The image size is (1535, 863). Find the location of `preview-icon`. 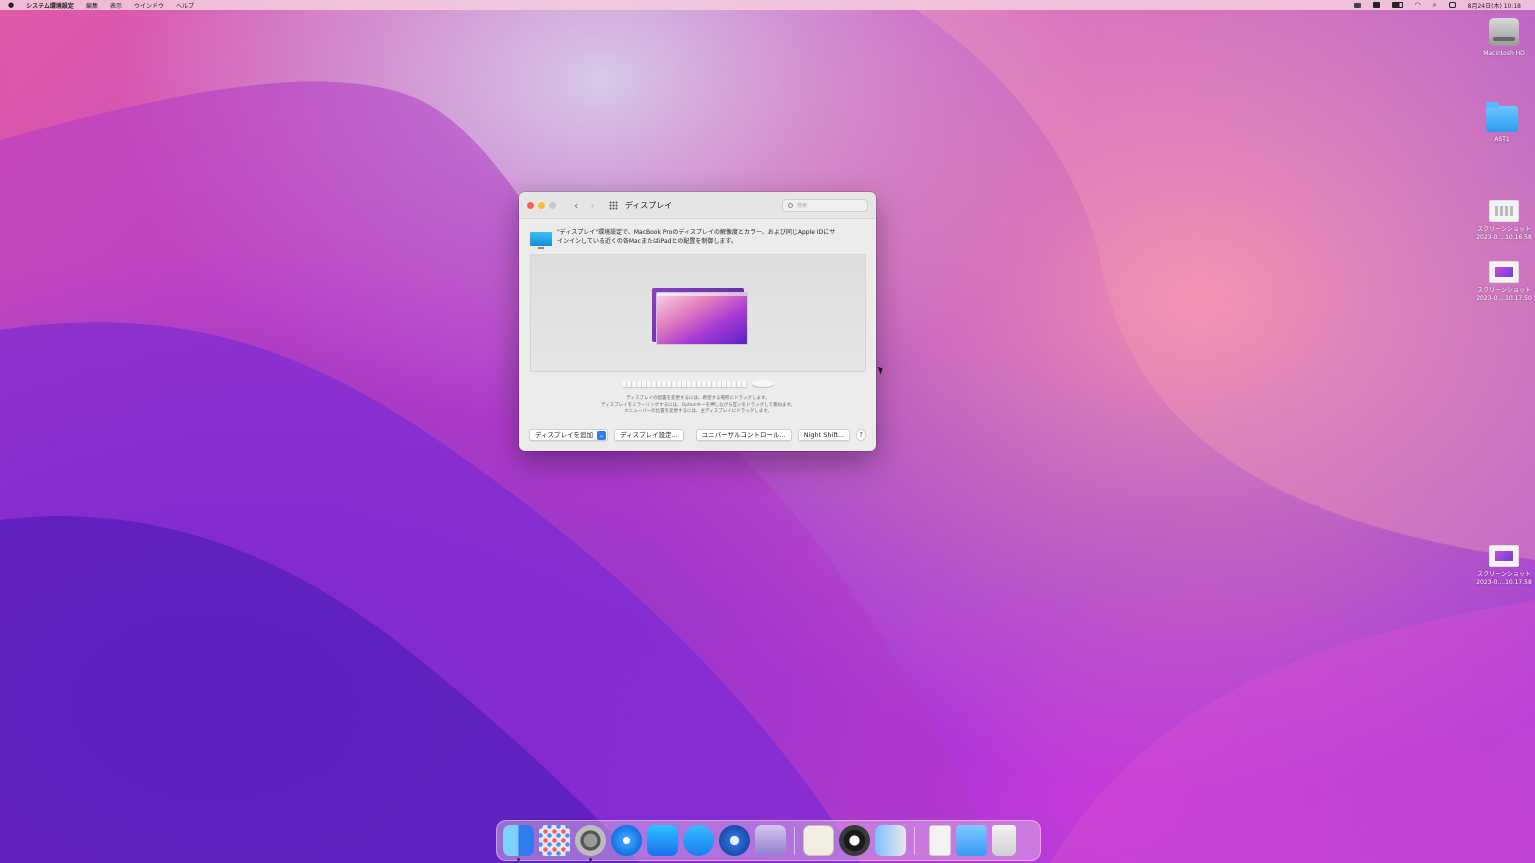

preview-icon is located at coordinates (818, 840).